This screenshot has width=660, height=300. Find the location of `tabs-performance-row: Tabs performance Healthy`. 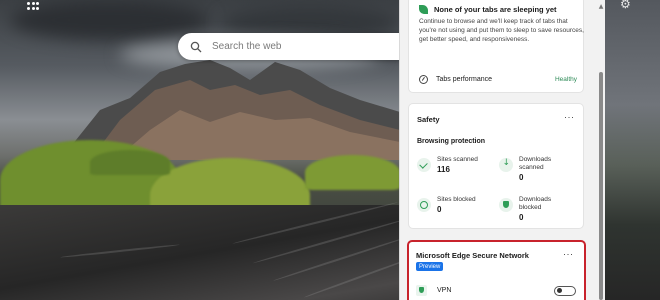

tabs-performance-row: Tabs performance Healthy is located at coordinates (498, 79).